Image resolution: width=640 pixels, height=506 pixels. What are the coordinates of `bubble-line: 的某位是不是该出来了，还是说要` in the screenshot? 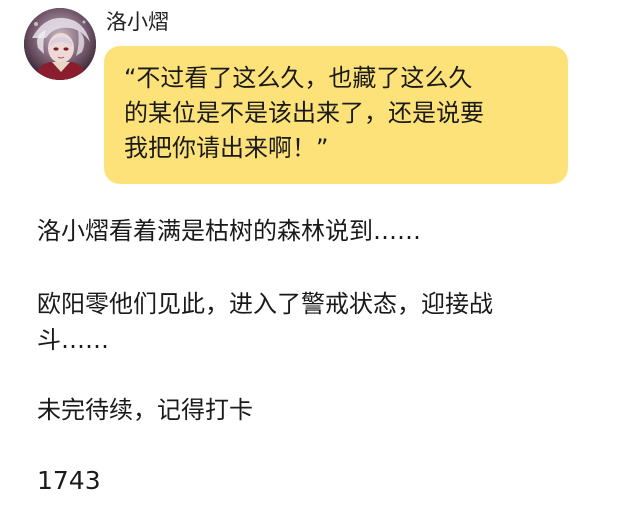 It's located at (304, 113).